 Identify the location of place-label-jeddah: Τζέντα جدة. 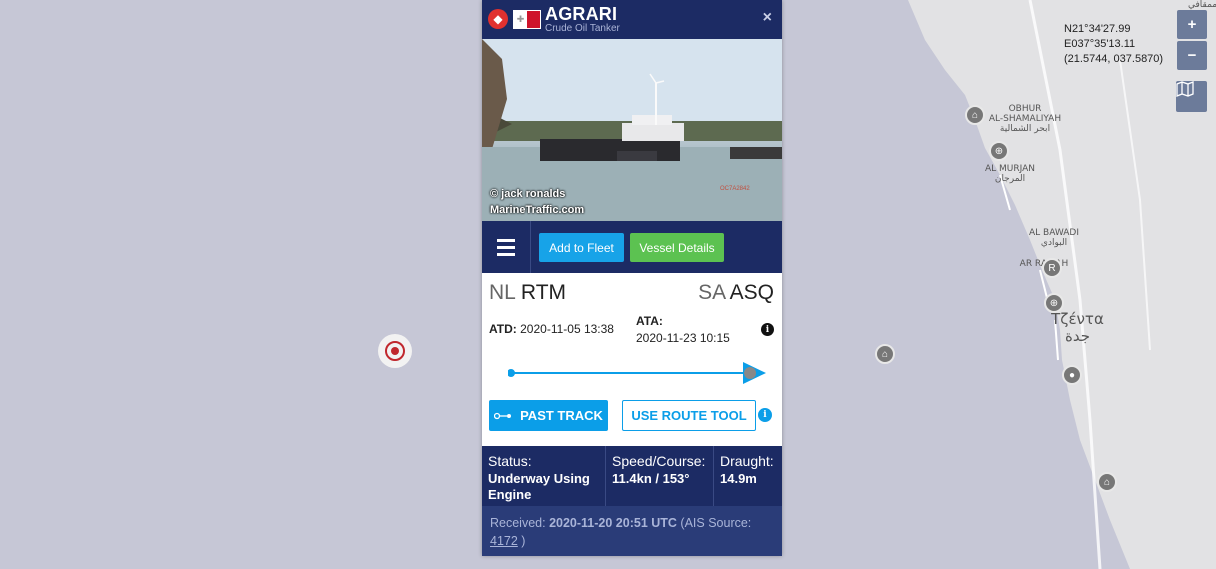
(1077, 328).